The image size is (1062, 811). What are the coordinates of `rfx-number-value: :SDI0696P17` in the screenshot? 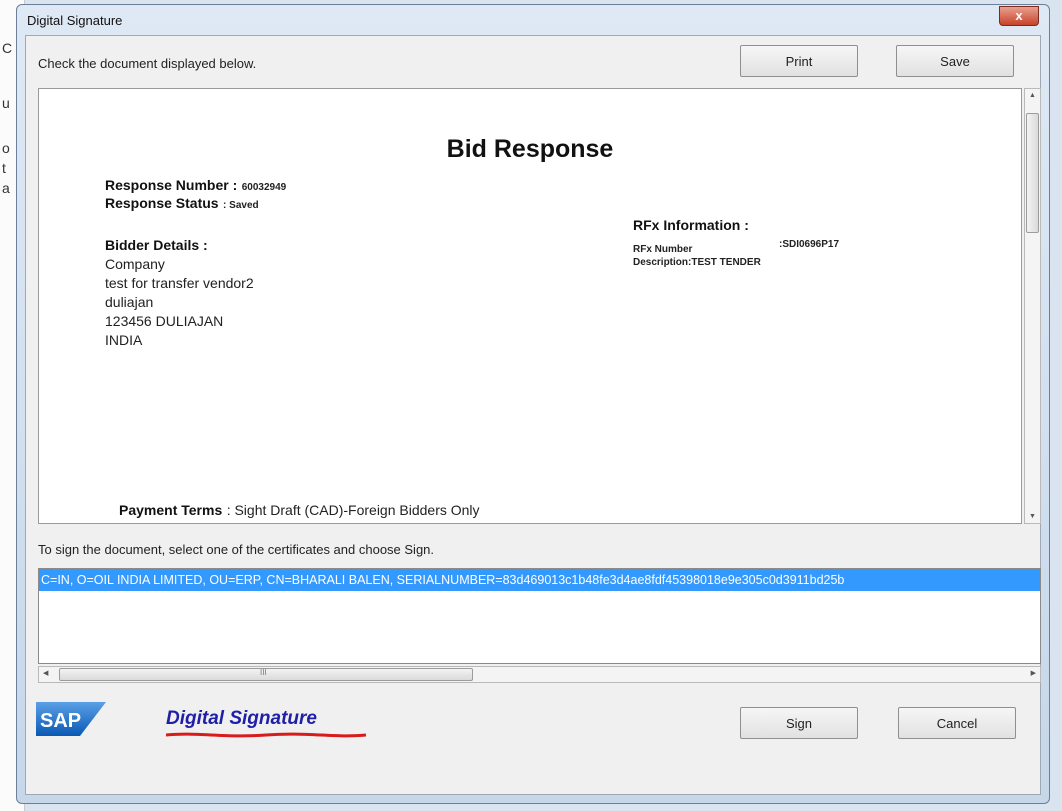 It's located at (809, 244).